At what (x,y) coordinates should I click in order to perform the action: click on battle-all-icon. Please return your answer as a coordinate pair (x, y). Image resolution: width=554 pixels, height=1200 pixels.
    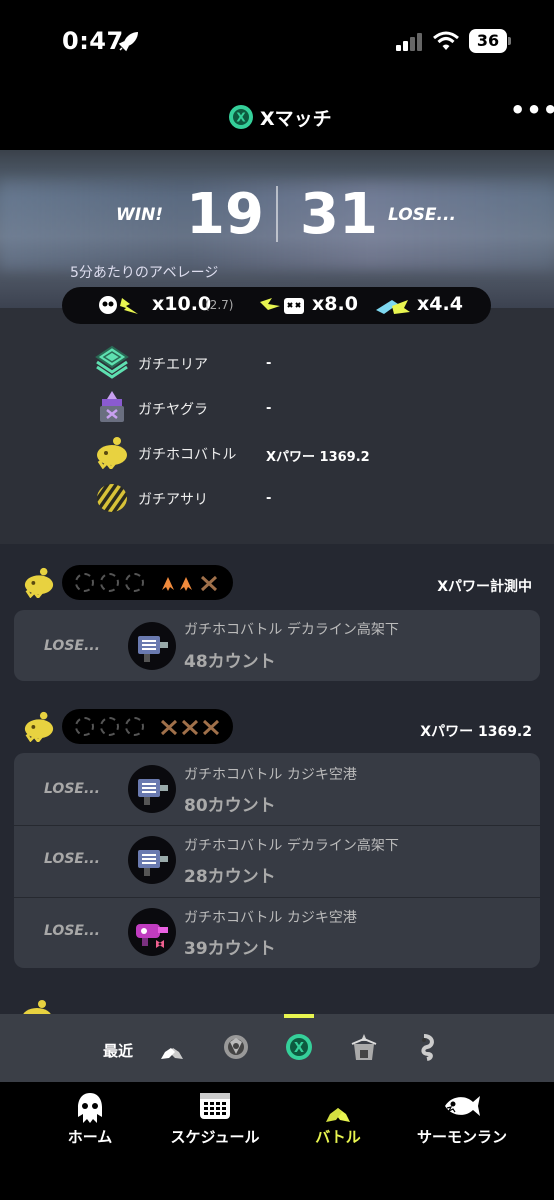
    Looking at the image, I should click on (172, 1047).